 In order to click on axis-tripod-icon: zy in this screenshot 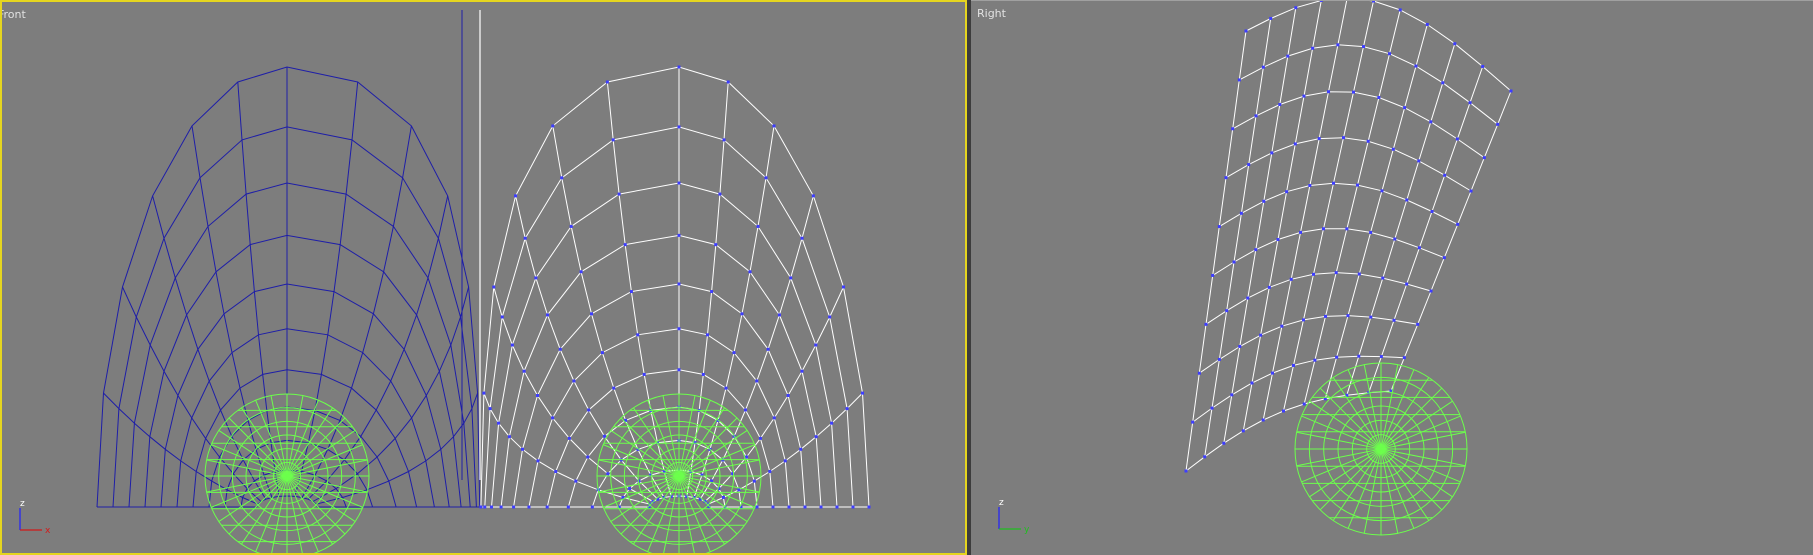, I will do `click(1014, 516)`.